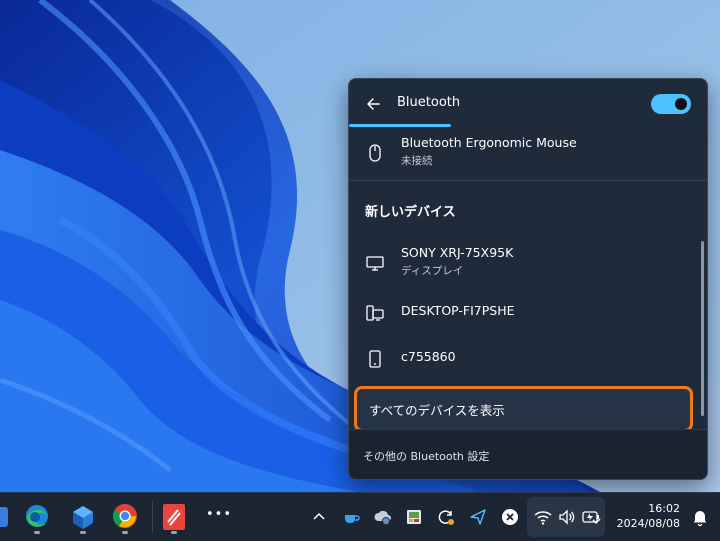 The height and width of the screenshot is (541, 720). Describe the element at coordinates (458, 310) in the screenshot. I see `device-name: DESKTOP-FI7PSHE` at that location.